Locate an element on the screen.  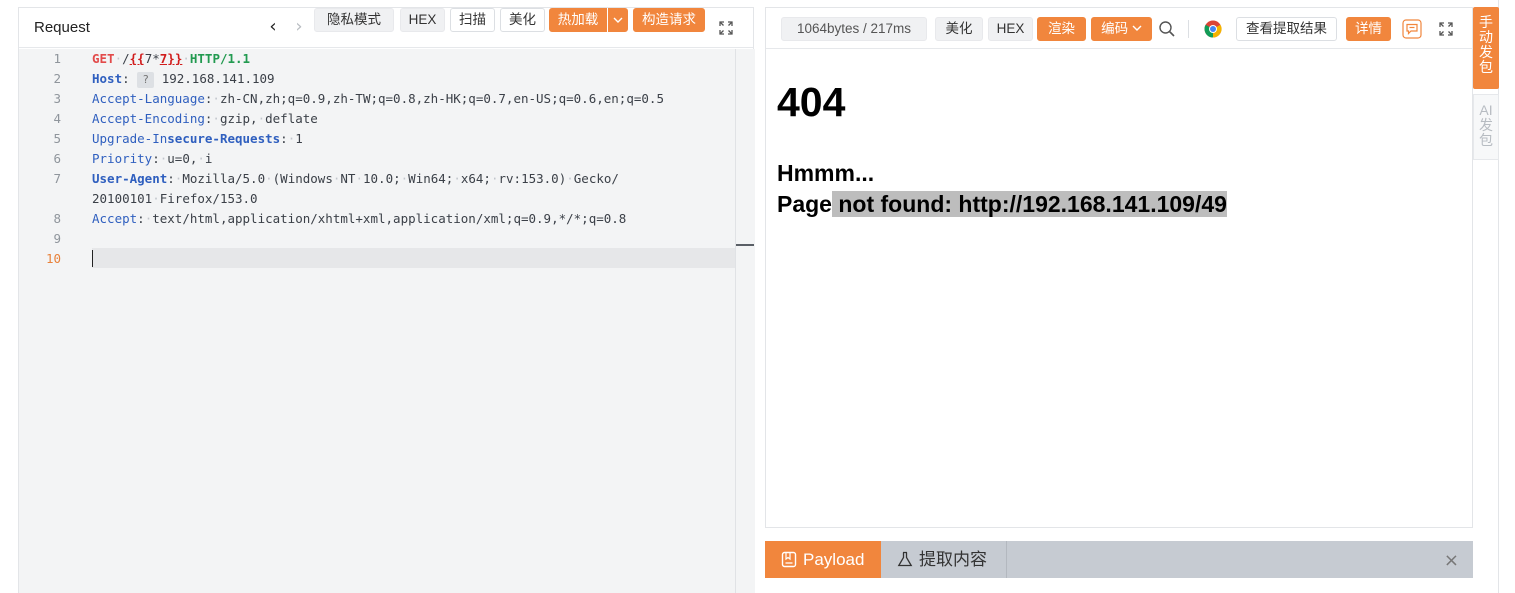
search-icon is located at coordinates (1167, 29).